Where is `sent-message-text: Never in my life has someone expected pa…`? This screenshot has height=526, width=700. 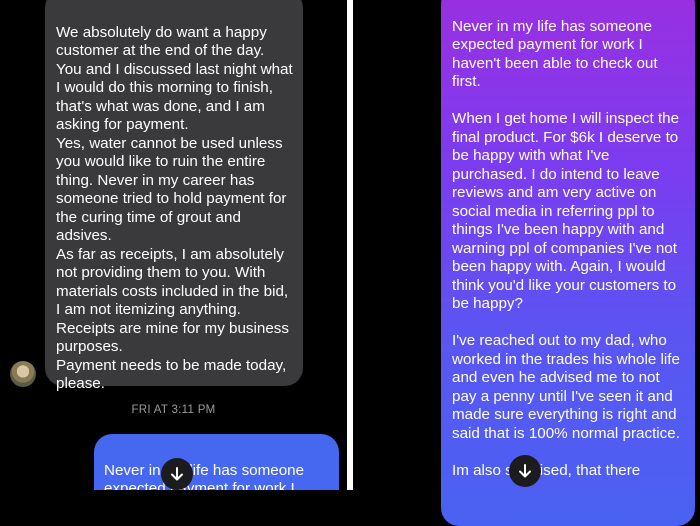
sent-message-text: Never in my life has someone expected pa… is located at coordinates (204, 476).